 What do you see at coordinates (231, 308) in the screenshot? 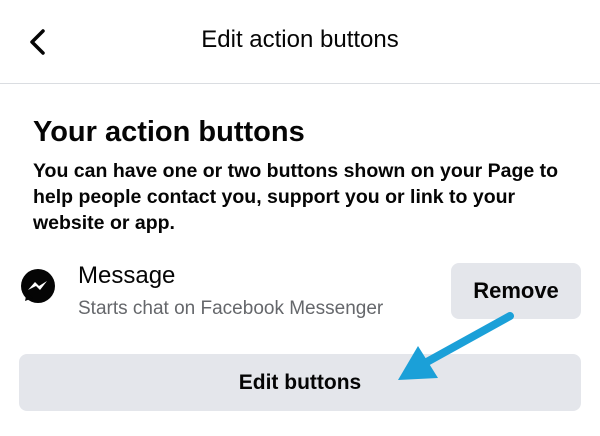
I see `action-subtitle: Starts chat on Facebook Messenger` at bounding box center [231, 308].